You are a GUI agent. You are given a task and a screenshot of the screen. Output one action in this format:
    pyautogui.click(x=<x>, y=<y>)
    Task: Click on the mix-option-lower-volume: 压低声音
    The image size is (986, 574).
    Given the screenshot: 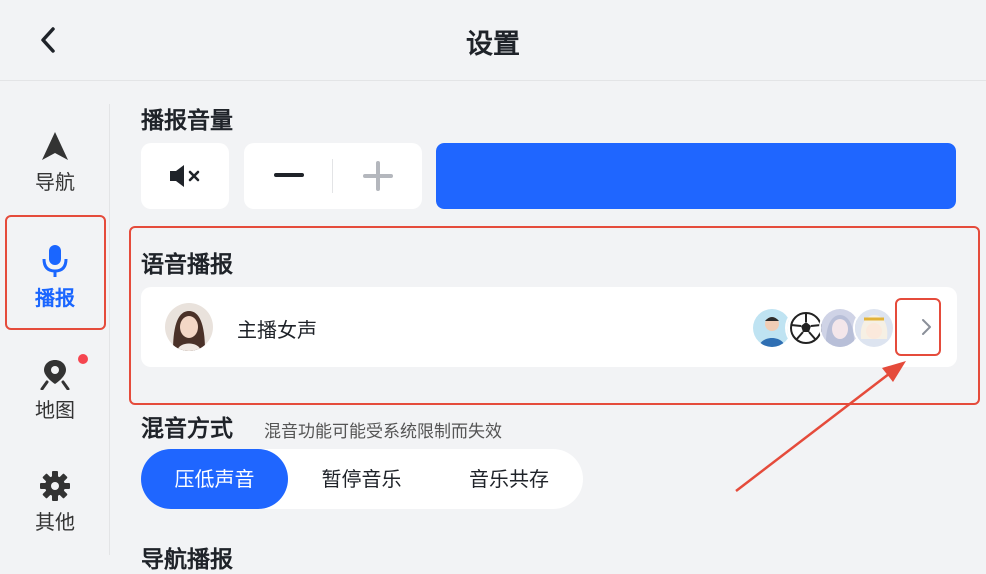 What is the action you would take?
    pyautogui.click(x=214, y=479)
    